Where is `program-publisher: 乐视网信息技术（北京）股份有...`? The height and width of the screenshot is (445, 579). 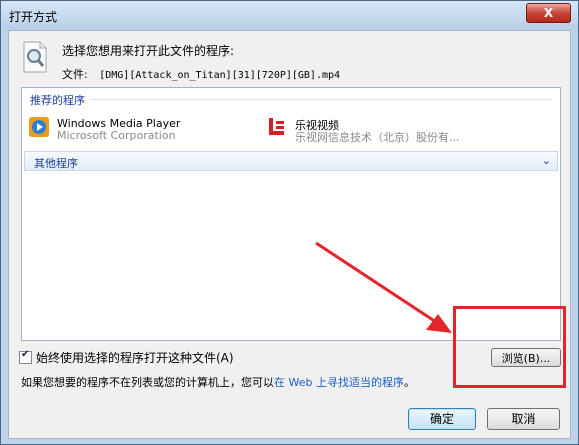 program-publisher: 乐视网信息技术（北京）股份有... is located at coordinates (377, 137).